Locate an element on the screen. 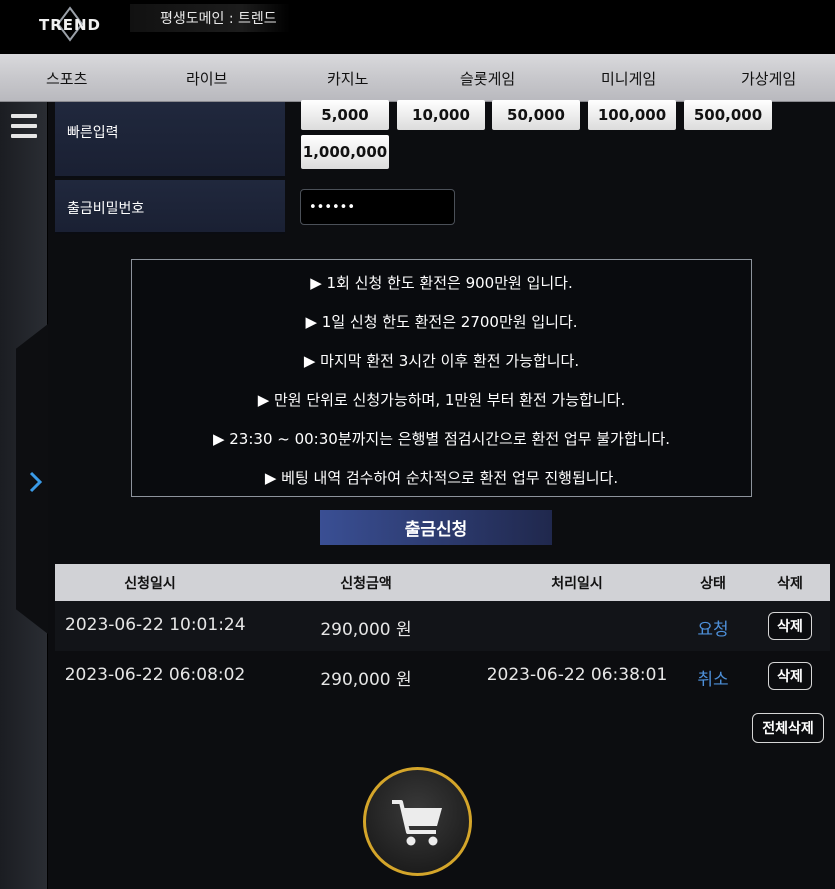 The image size is (835, 889). left-sidebar is located at coordinates (24, 495).